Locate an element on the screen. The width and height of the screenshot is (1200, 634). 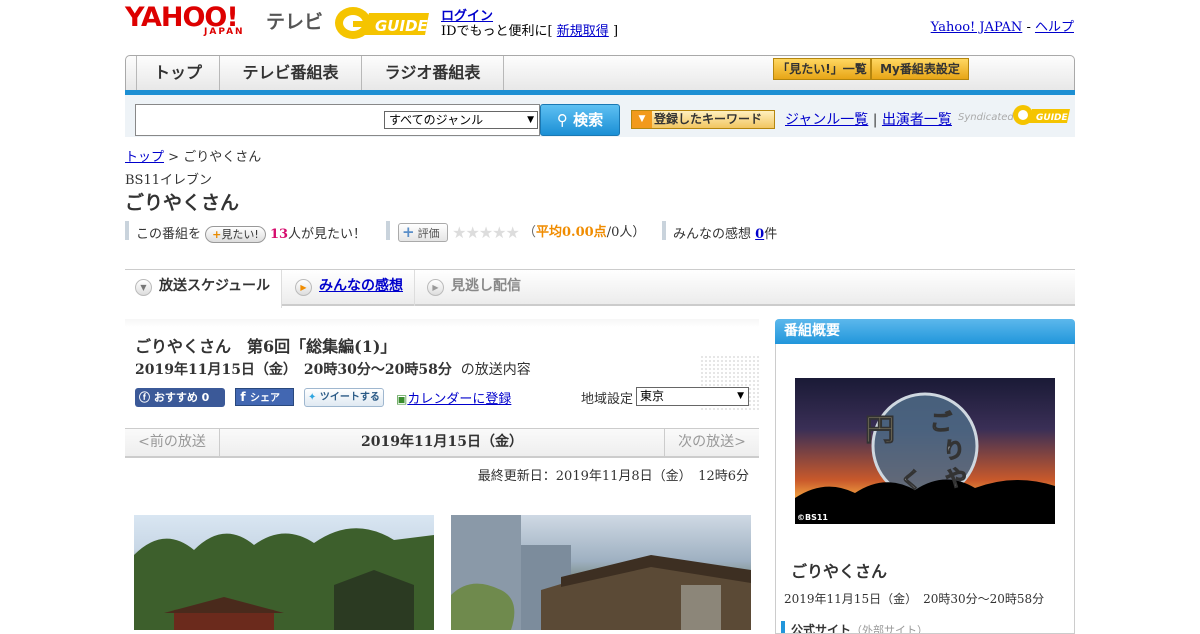
episode-datetime-suffix: の放送内容 is located at coordinates (495, 370).